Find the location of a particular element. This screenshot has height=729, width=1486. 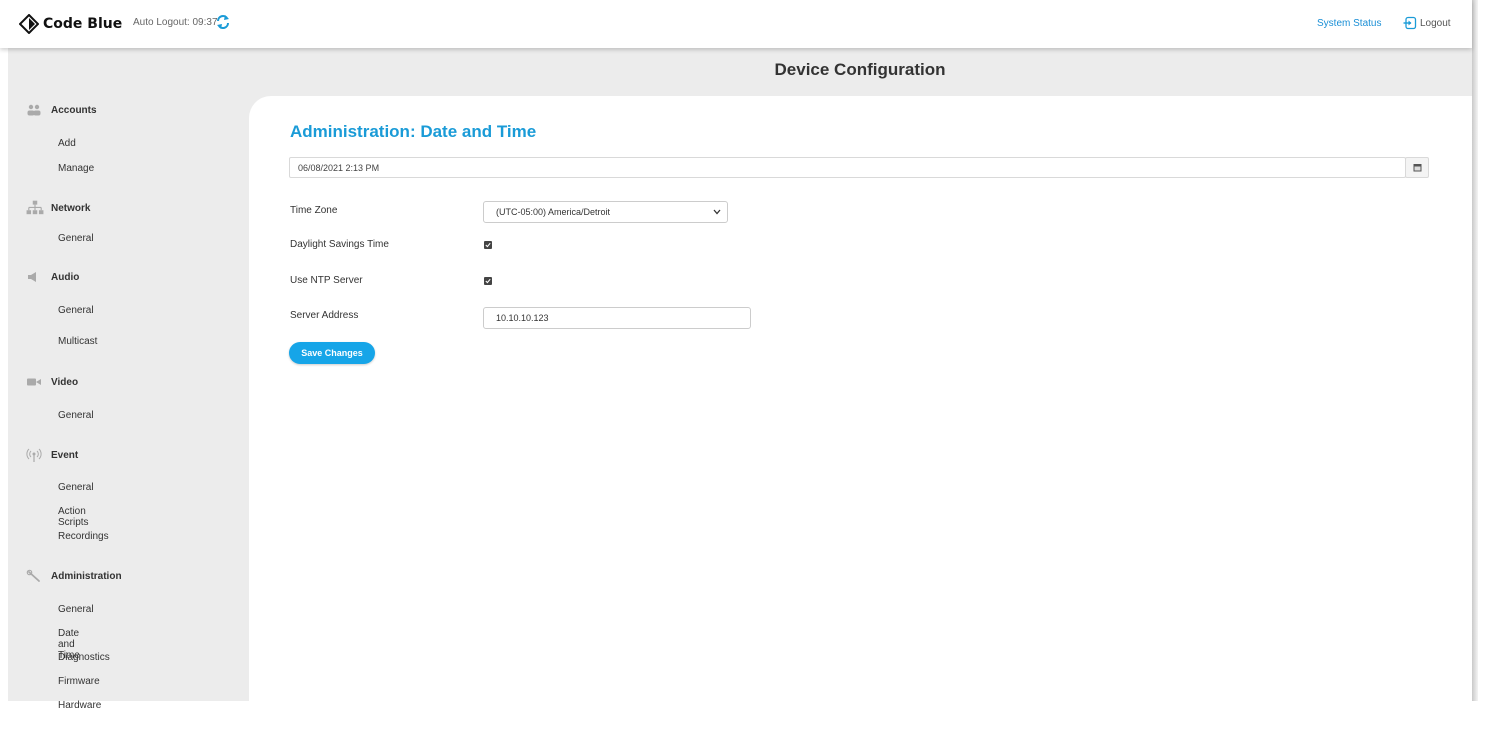

time-zone-label: Time Zone is located at coordinates (314, 210).